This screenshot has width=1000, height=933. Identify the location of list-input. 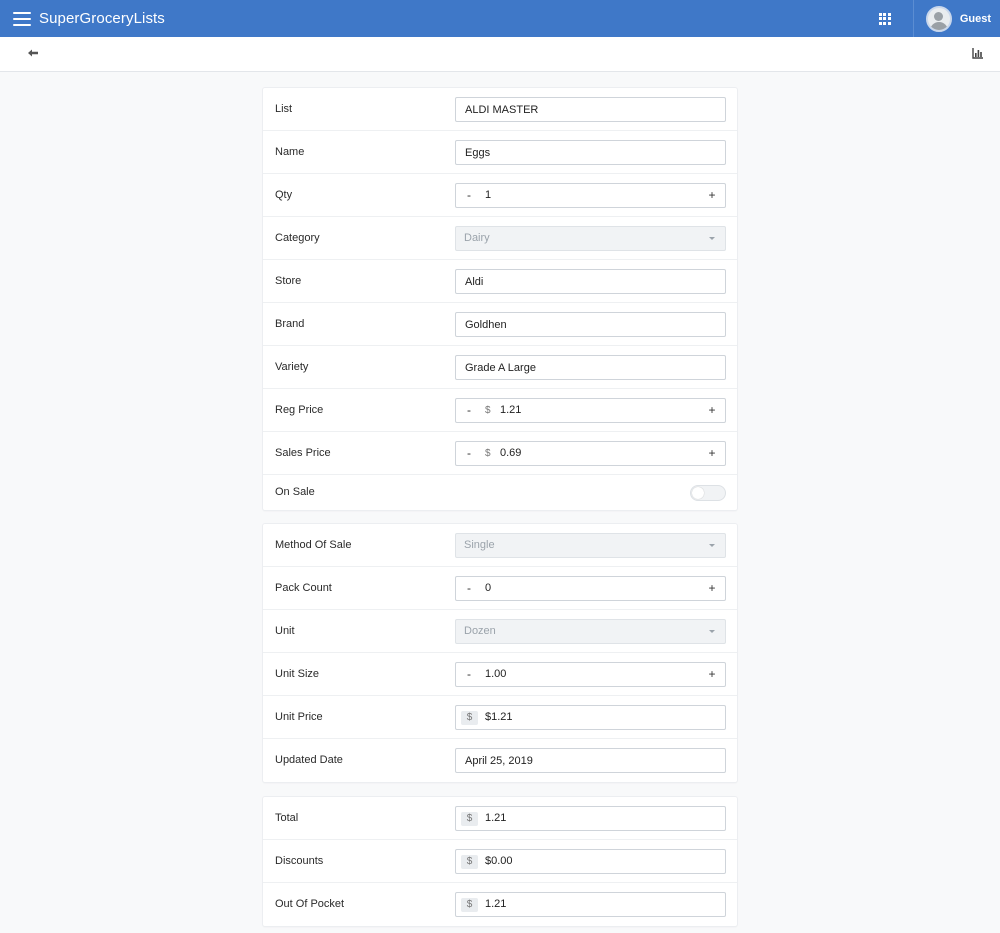
(590, 109).